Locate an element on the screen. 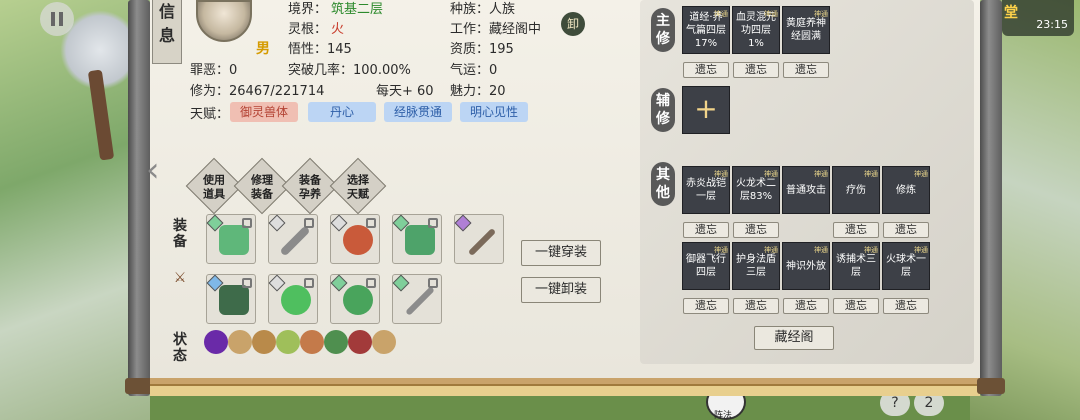 This screenshot has height=420, width=1080. talent-badge: 明心见性 is located at coordinates (494, 112).